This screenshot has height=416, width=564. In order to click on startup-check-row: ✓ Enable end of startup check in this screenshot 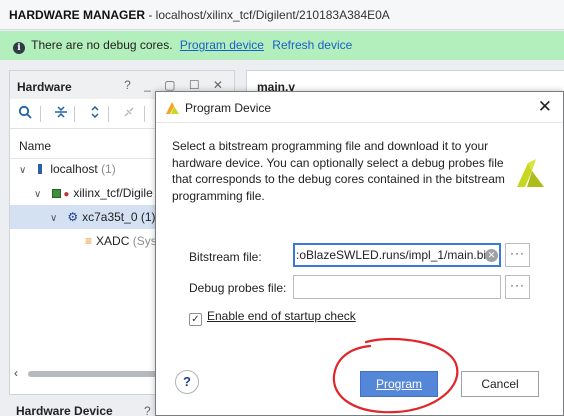, I will do `click(272, 317)`.